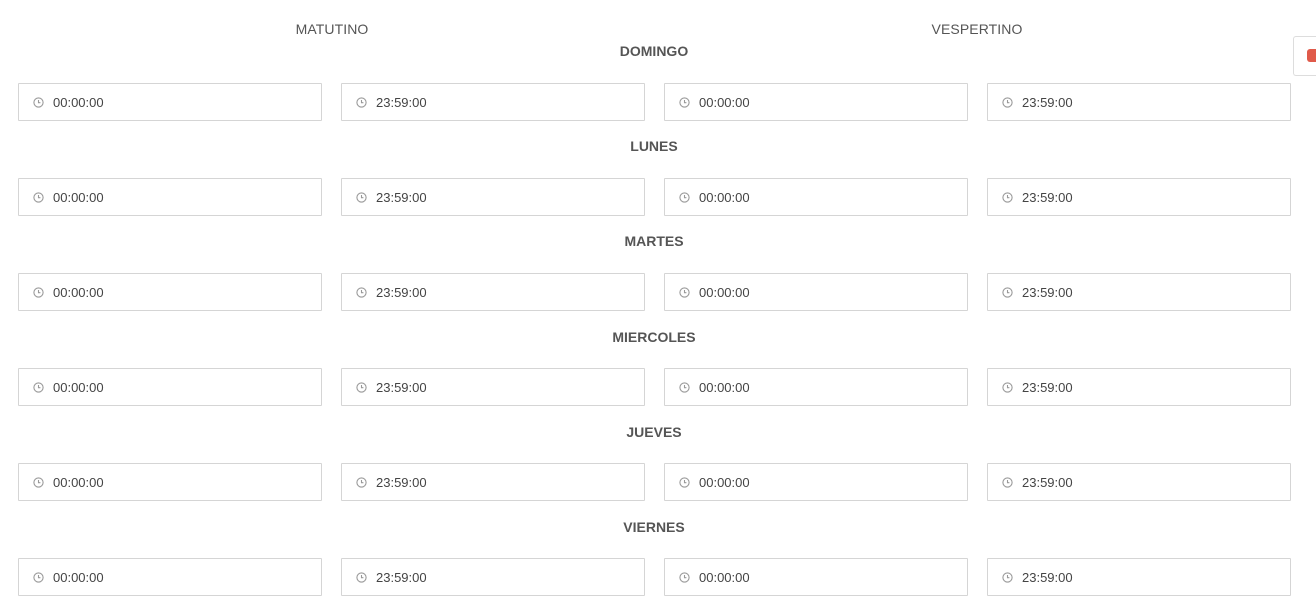 The image size is (1316, 609). I want to click on day-row-miercoles: 00:00:00 23:59:00 00:00:00 23:59:00, so click(654, 387).